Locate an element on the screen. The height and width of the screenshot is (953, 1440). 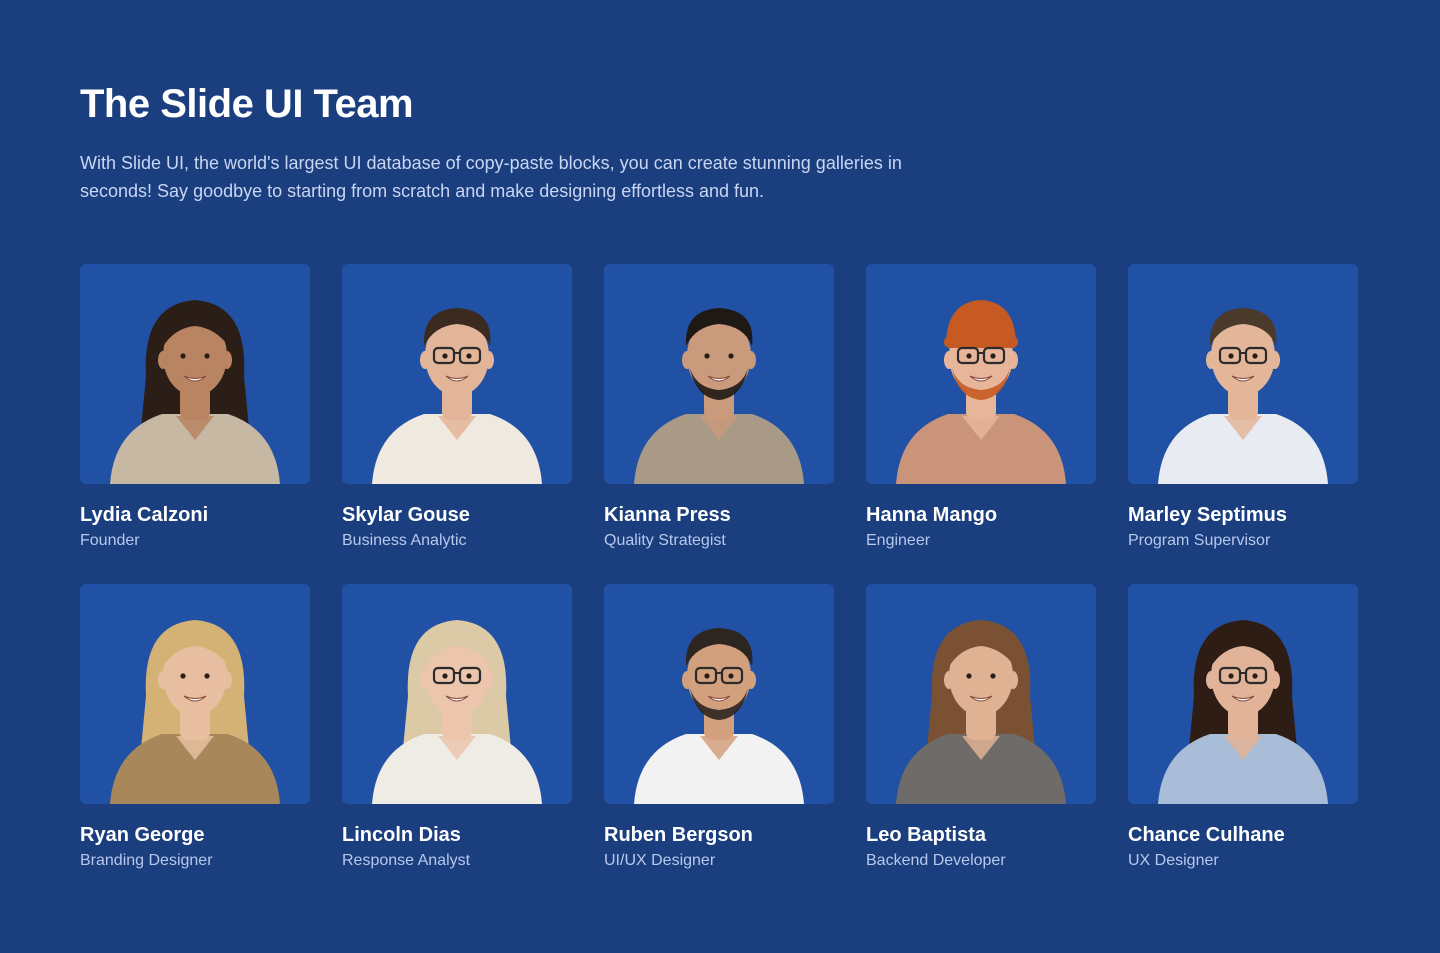
team-member-card: Kianna Press Quality Strategist is located at coordinates (719, 406).